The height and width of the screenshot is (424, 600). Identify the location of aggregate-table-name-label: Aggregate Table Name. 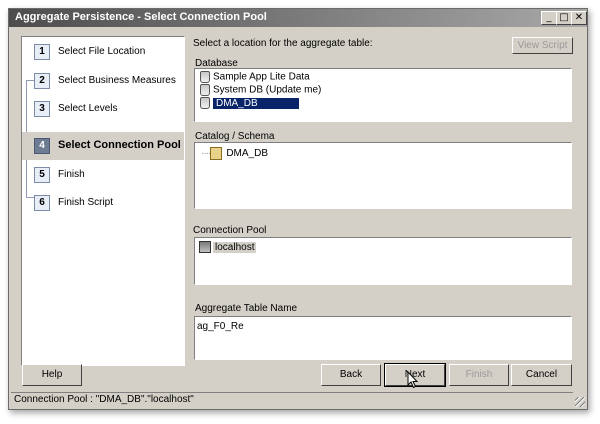
(246, 308).